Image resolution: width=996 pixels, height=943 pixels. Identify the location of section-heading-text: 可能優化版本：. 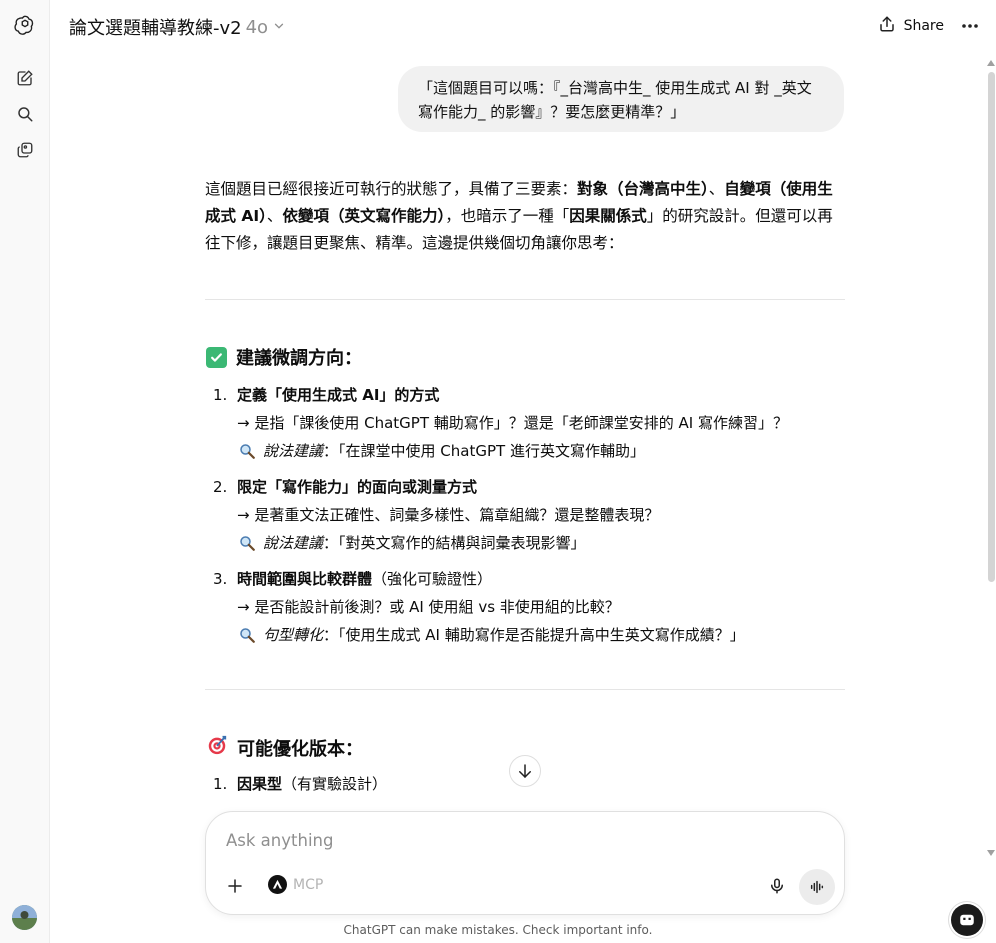
(300, 749).